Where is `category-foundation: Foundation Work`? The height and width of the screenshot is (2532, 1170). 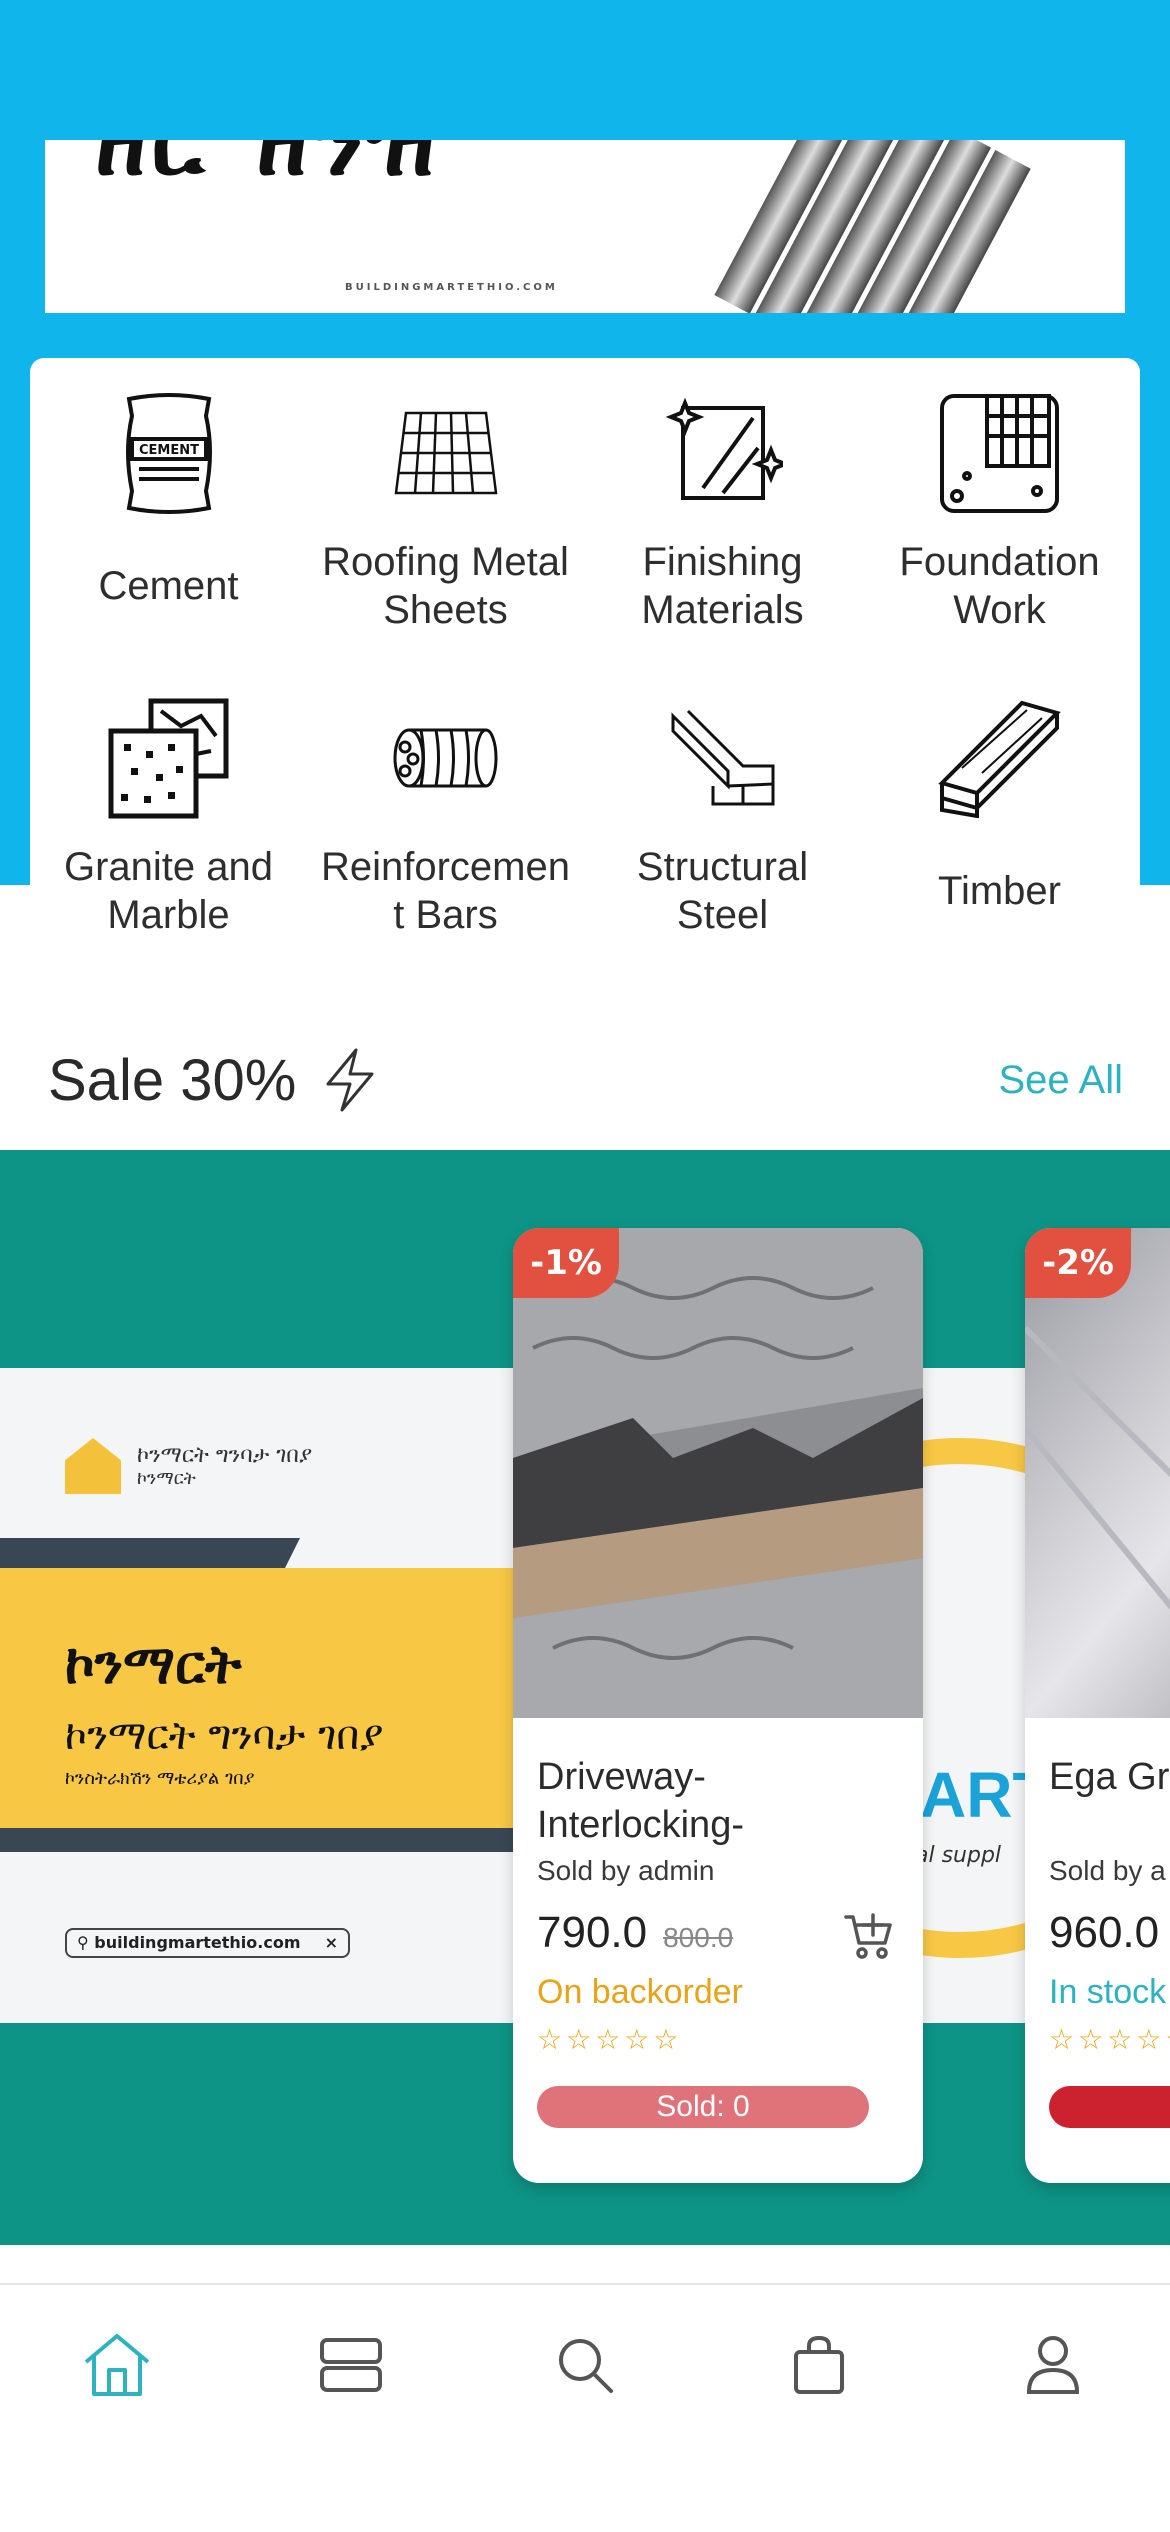
category-foundation: Foundation Work is located at coordinates (999, 540).